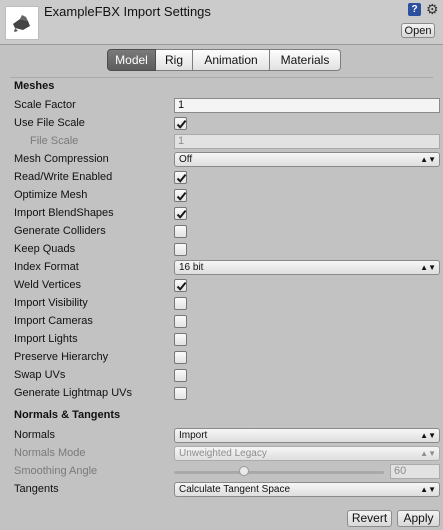 This screenshot has width=443, height=530. What do you see at coordinates (34, 86) in the screenshot?
I see `meshes-heading: Meshes` at bounding box center [34, 86].